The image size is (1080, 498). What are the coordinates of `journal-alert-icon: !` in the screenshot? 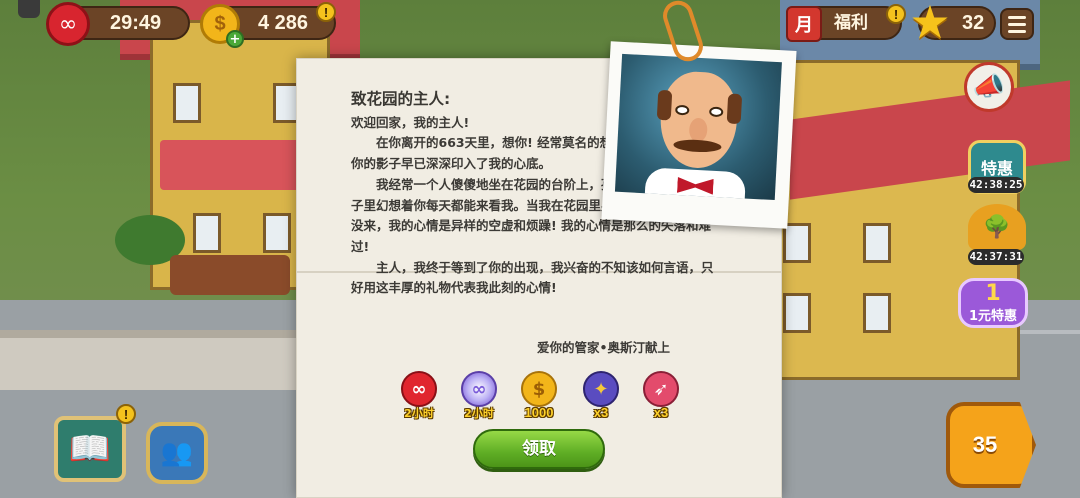 It's located at (126, 414).